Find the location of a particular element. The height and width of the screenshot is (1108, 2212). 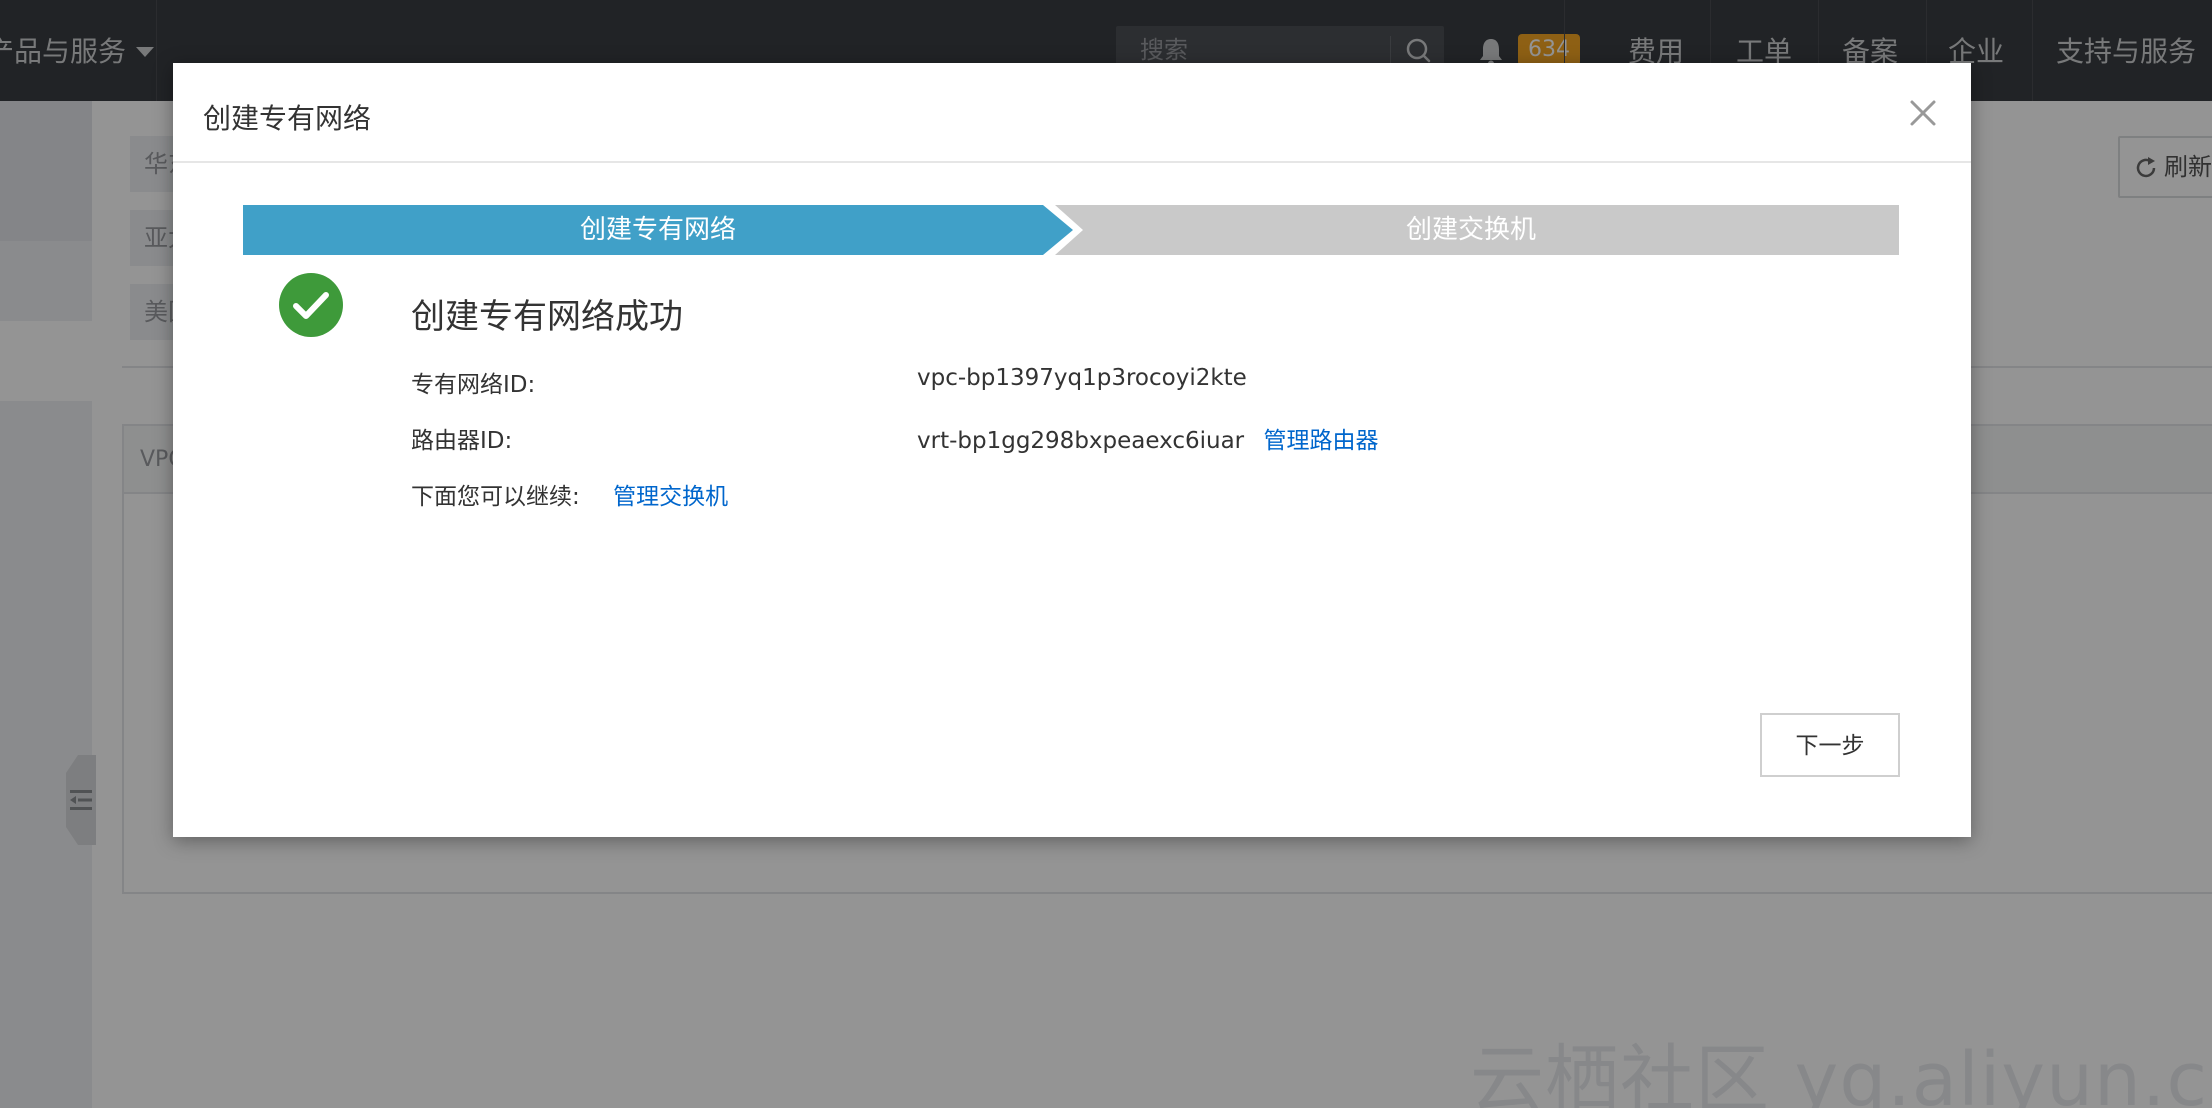

close-icon is located at coordinates (1923, 113).